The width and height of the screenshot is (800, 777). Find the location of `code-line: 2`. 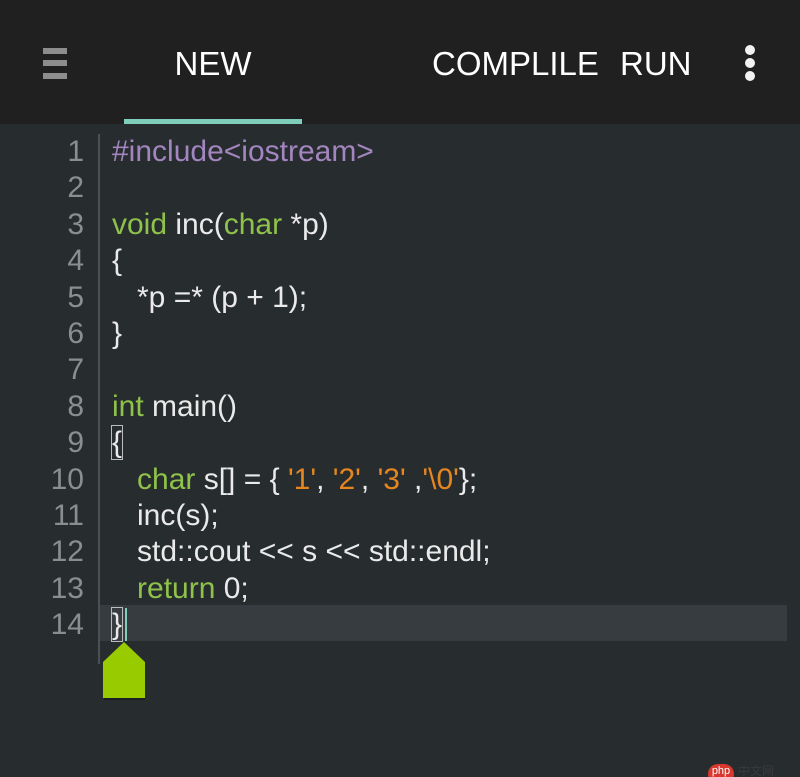

code-line: 2 is located at coordinates (400, 188).